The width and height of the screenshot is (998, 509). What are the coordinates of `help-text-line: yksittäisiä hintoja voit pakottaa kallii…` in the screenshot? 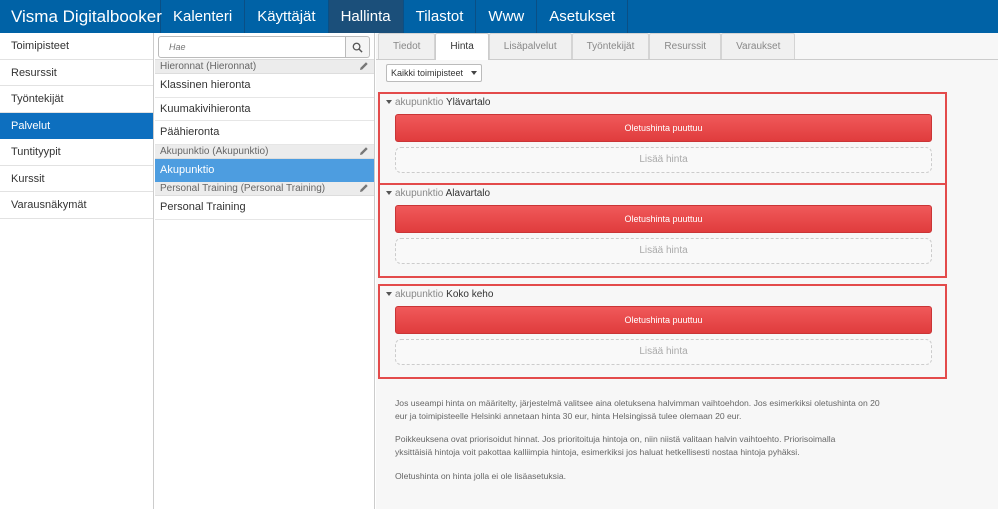 It's located at (597, 451).